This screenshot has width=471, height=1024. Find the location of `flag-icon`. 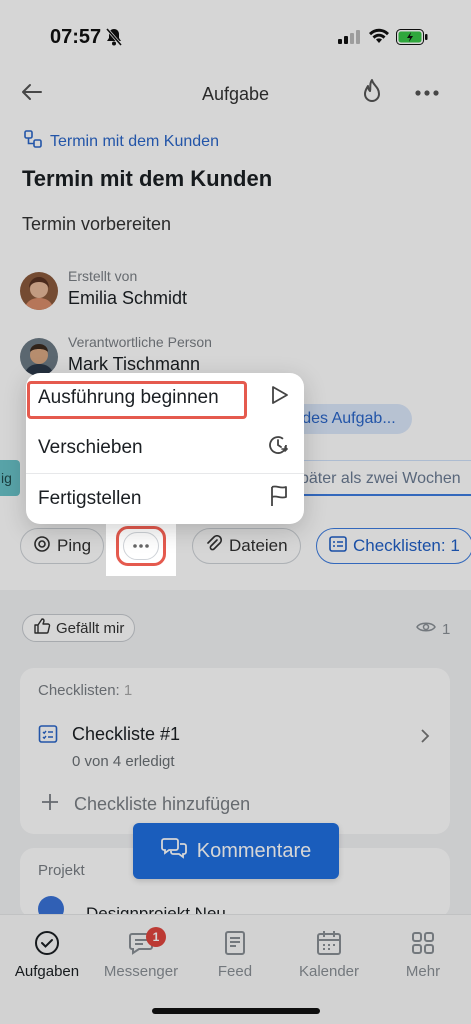

flag-icon is located at coordinates (279, 499).